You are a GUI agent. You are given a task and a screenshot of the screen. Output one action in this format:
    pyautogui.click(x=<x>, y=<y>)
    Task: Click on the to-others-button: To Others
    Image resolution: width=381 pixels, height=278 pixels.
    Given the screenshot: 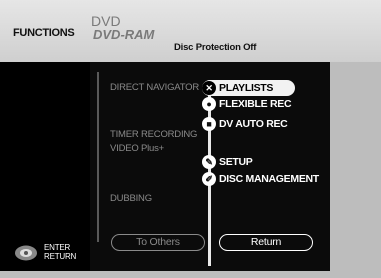 What is the action you would take?
    pyautogui.click(x=158, y=242)
    